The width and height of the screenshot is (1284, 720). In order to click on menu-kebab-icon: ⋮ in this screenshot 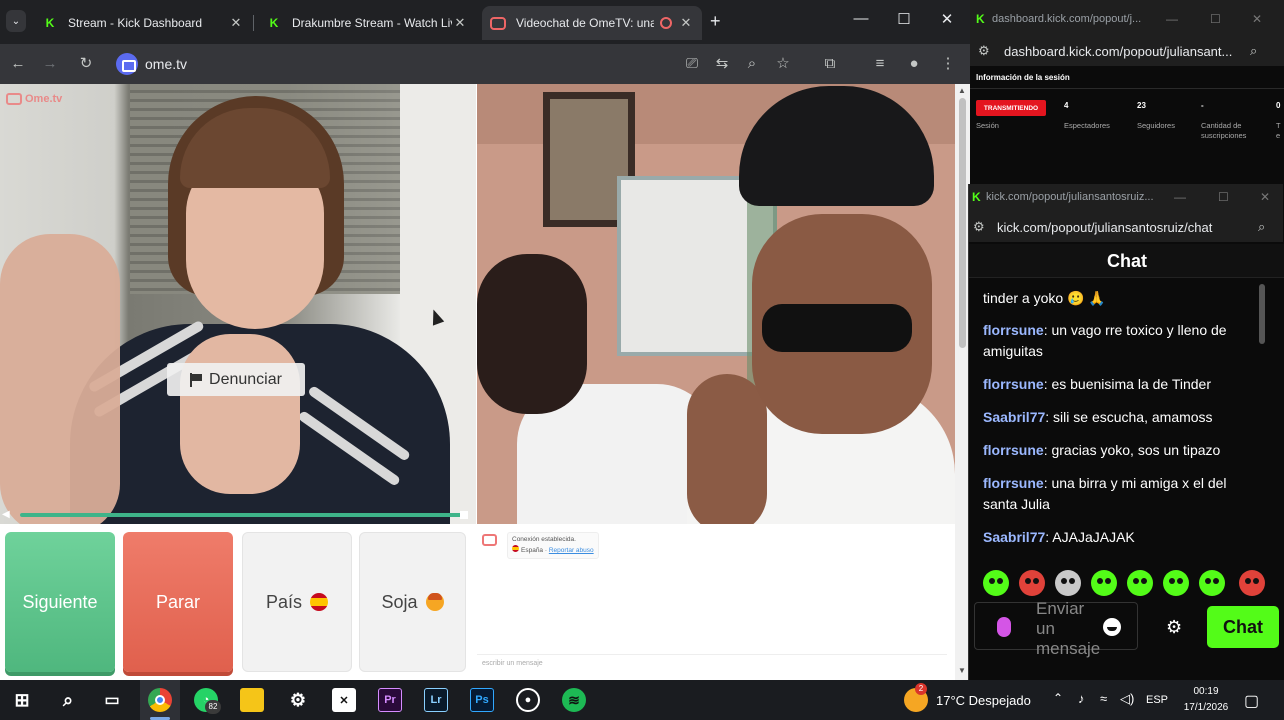, I will do `click(948, 64)`.